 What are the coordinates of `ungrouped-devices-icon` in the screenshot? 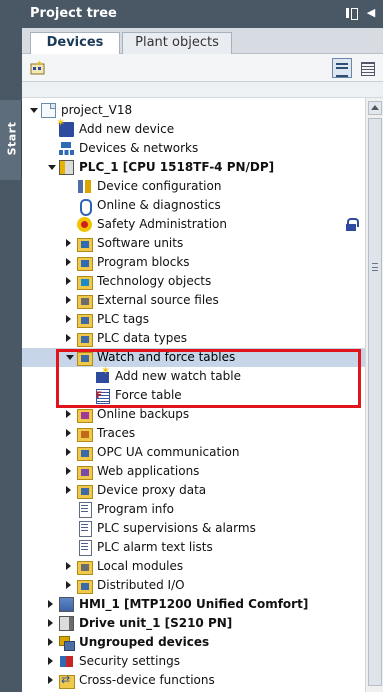 It's located at (67, 643).